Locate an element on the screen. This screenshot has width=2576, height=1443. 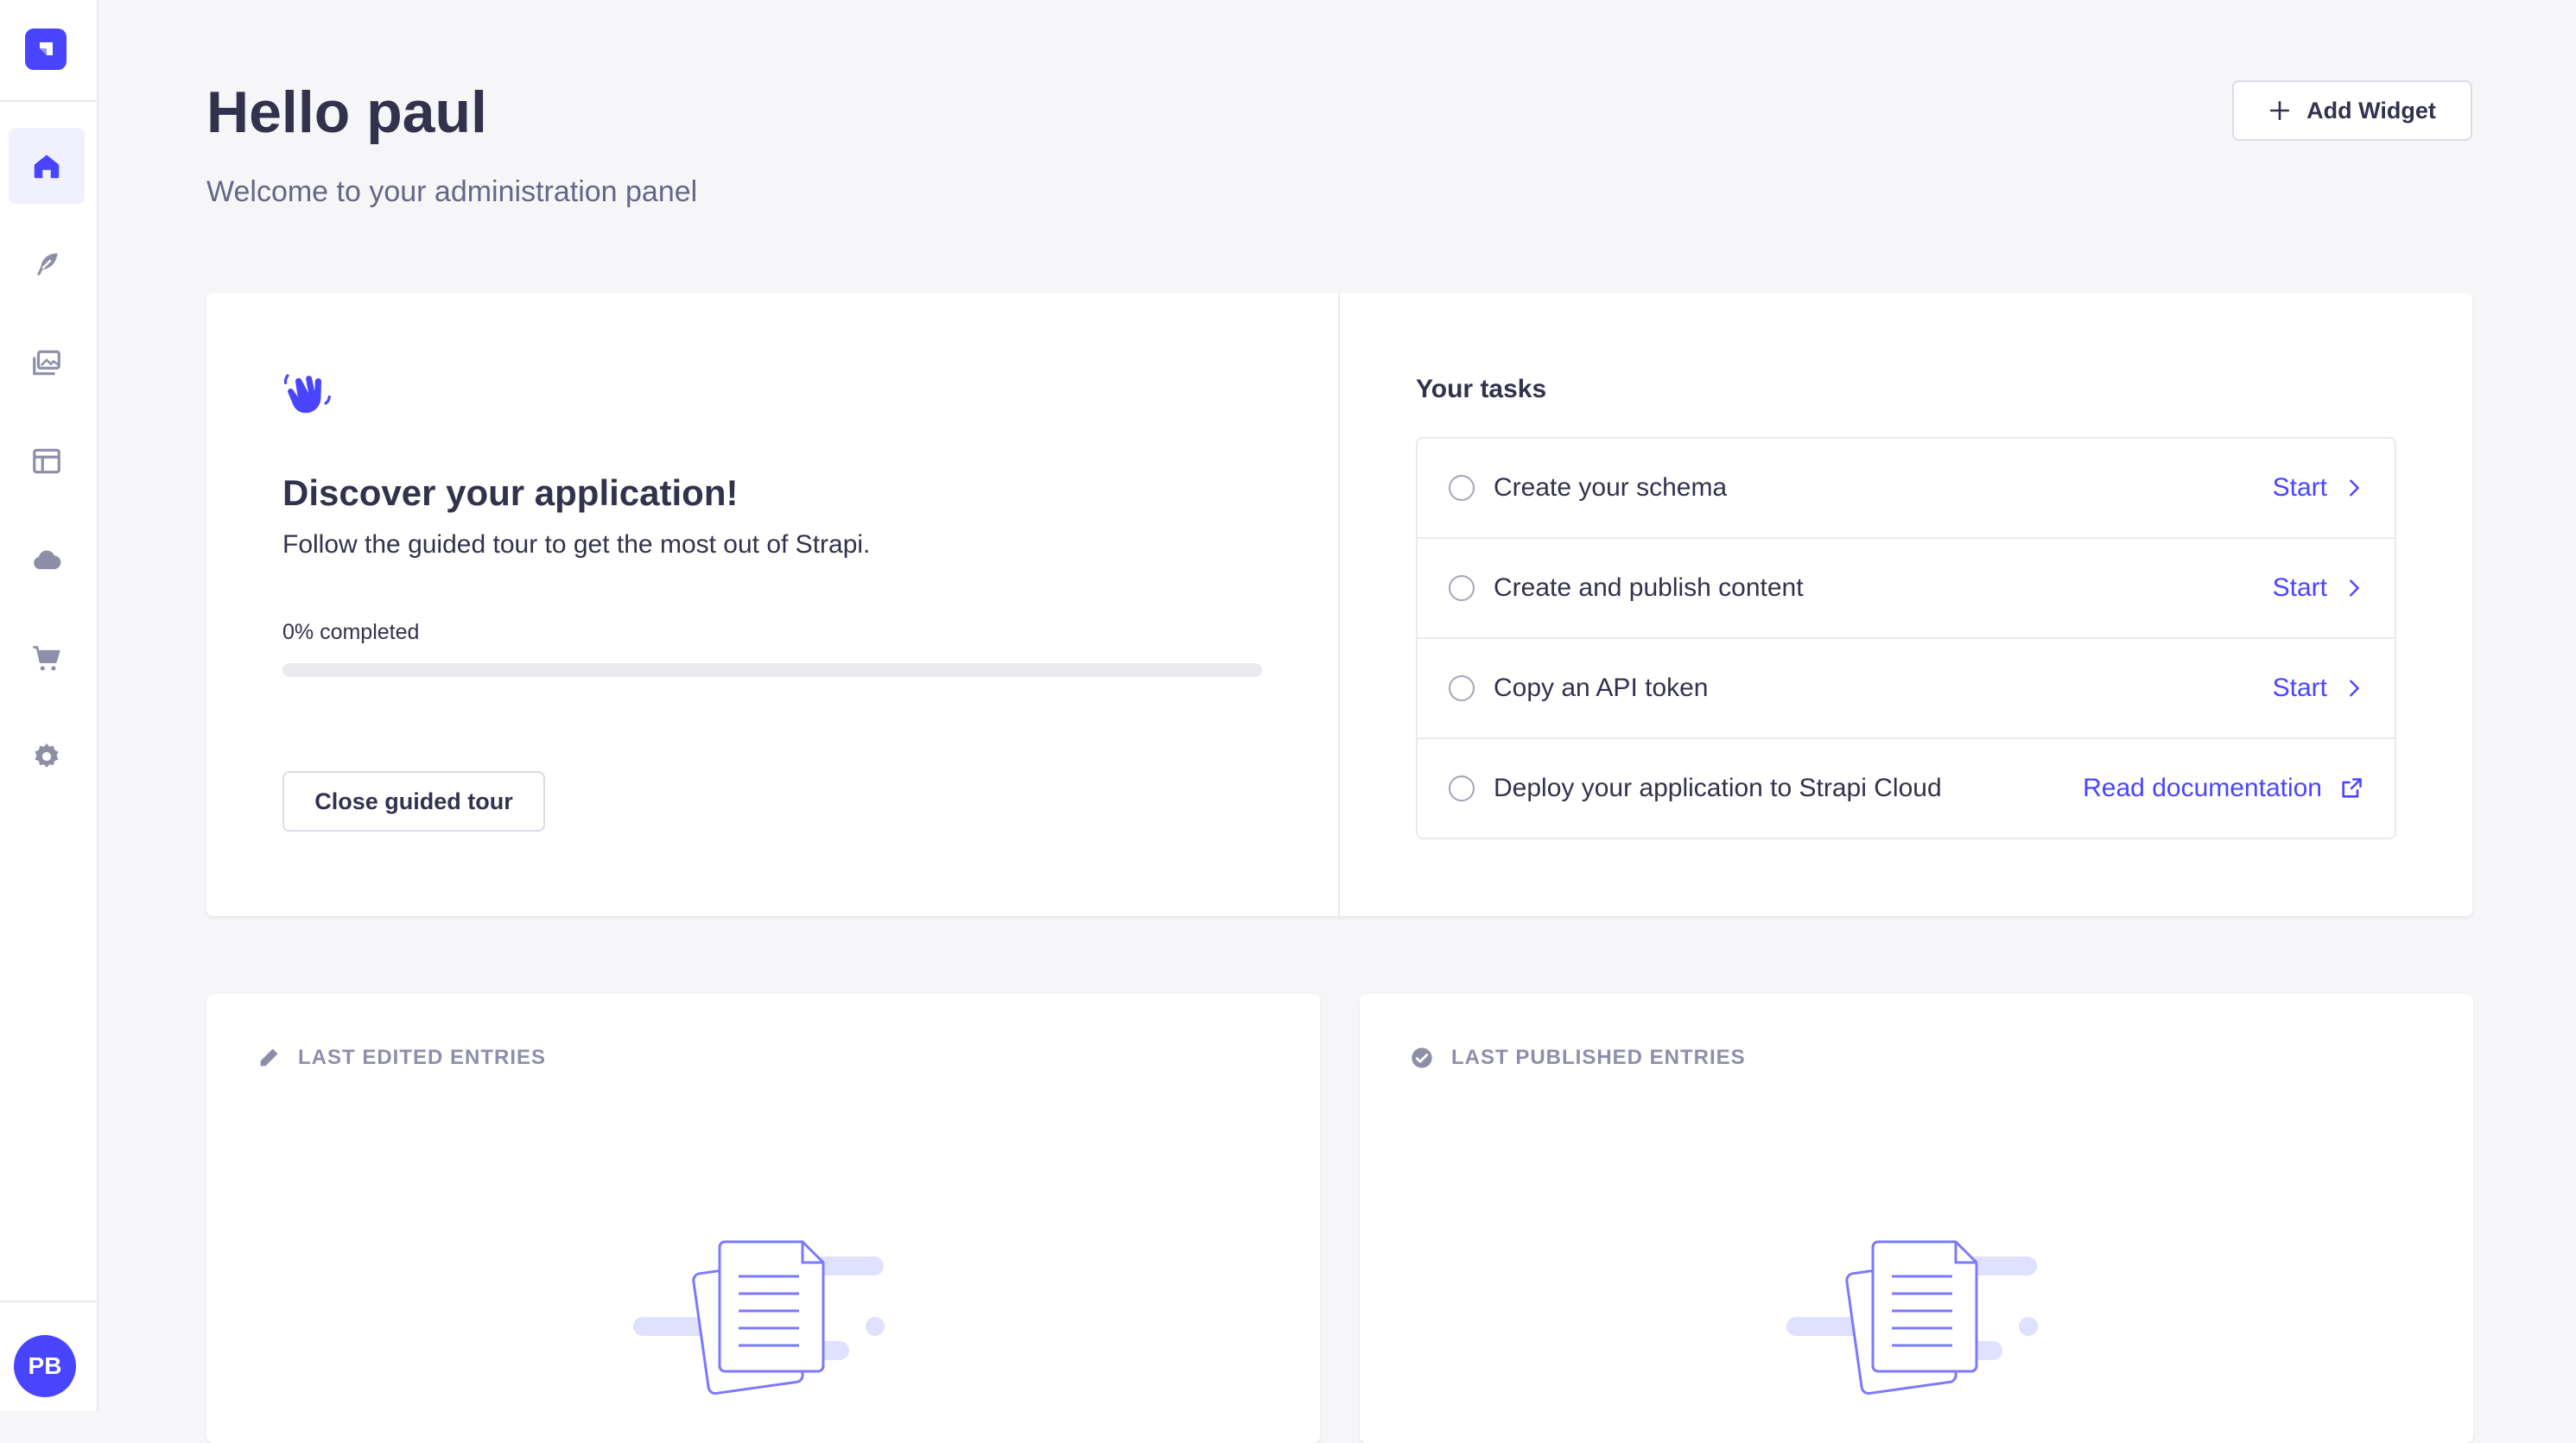
check-circle-icon is located at coordinates (1422, 1057).